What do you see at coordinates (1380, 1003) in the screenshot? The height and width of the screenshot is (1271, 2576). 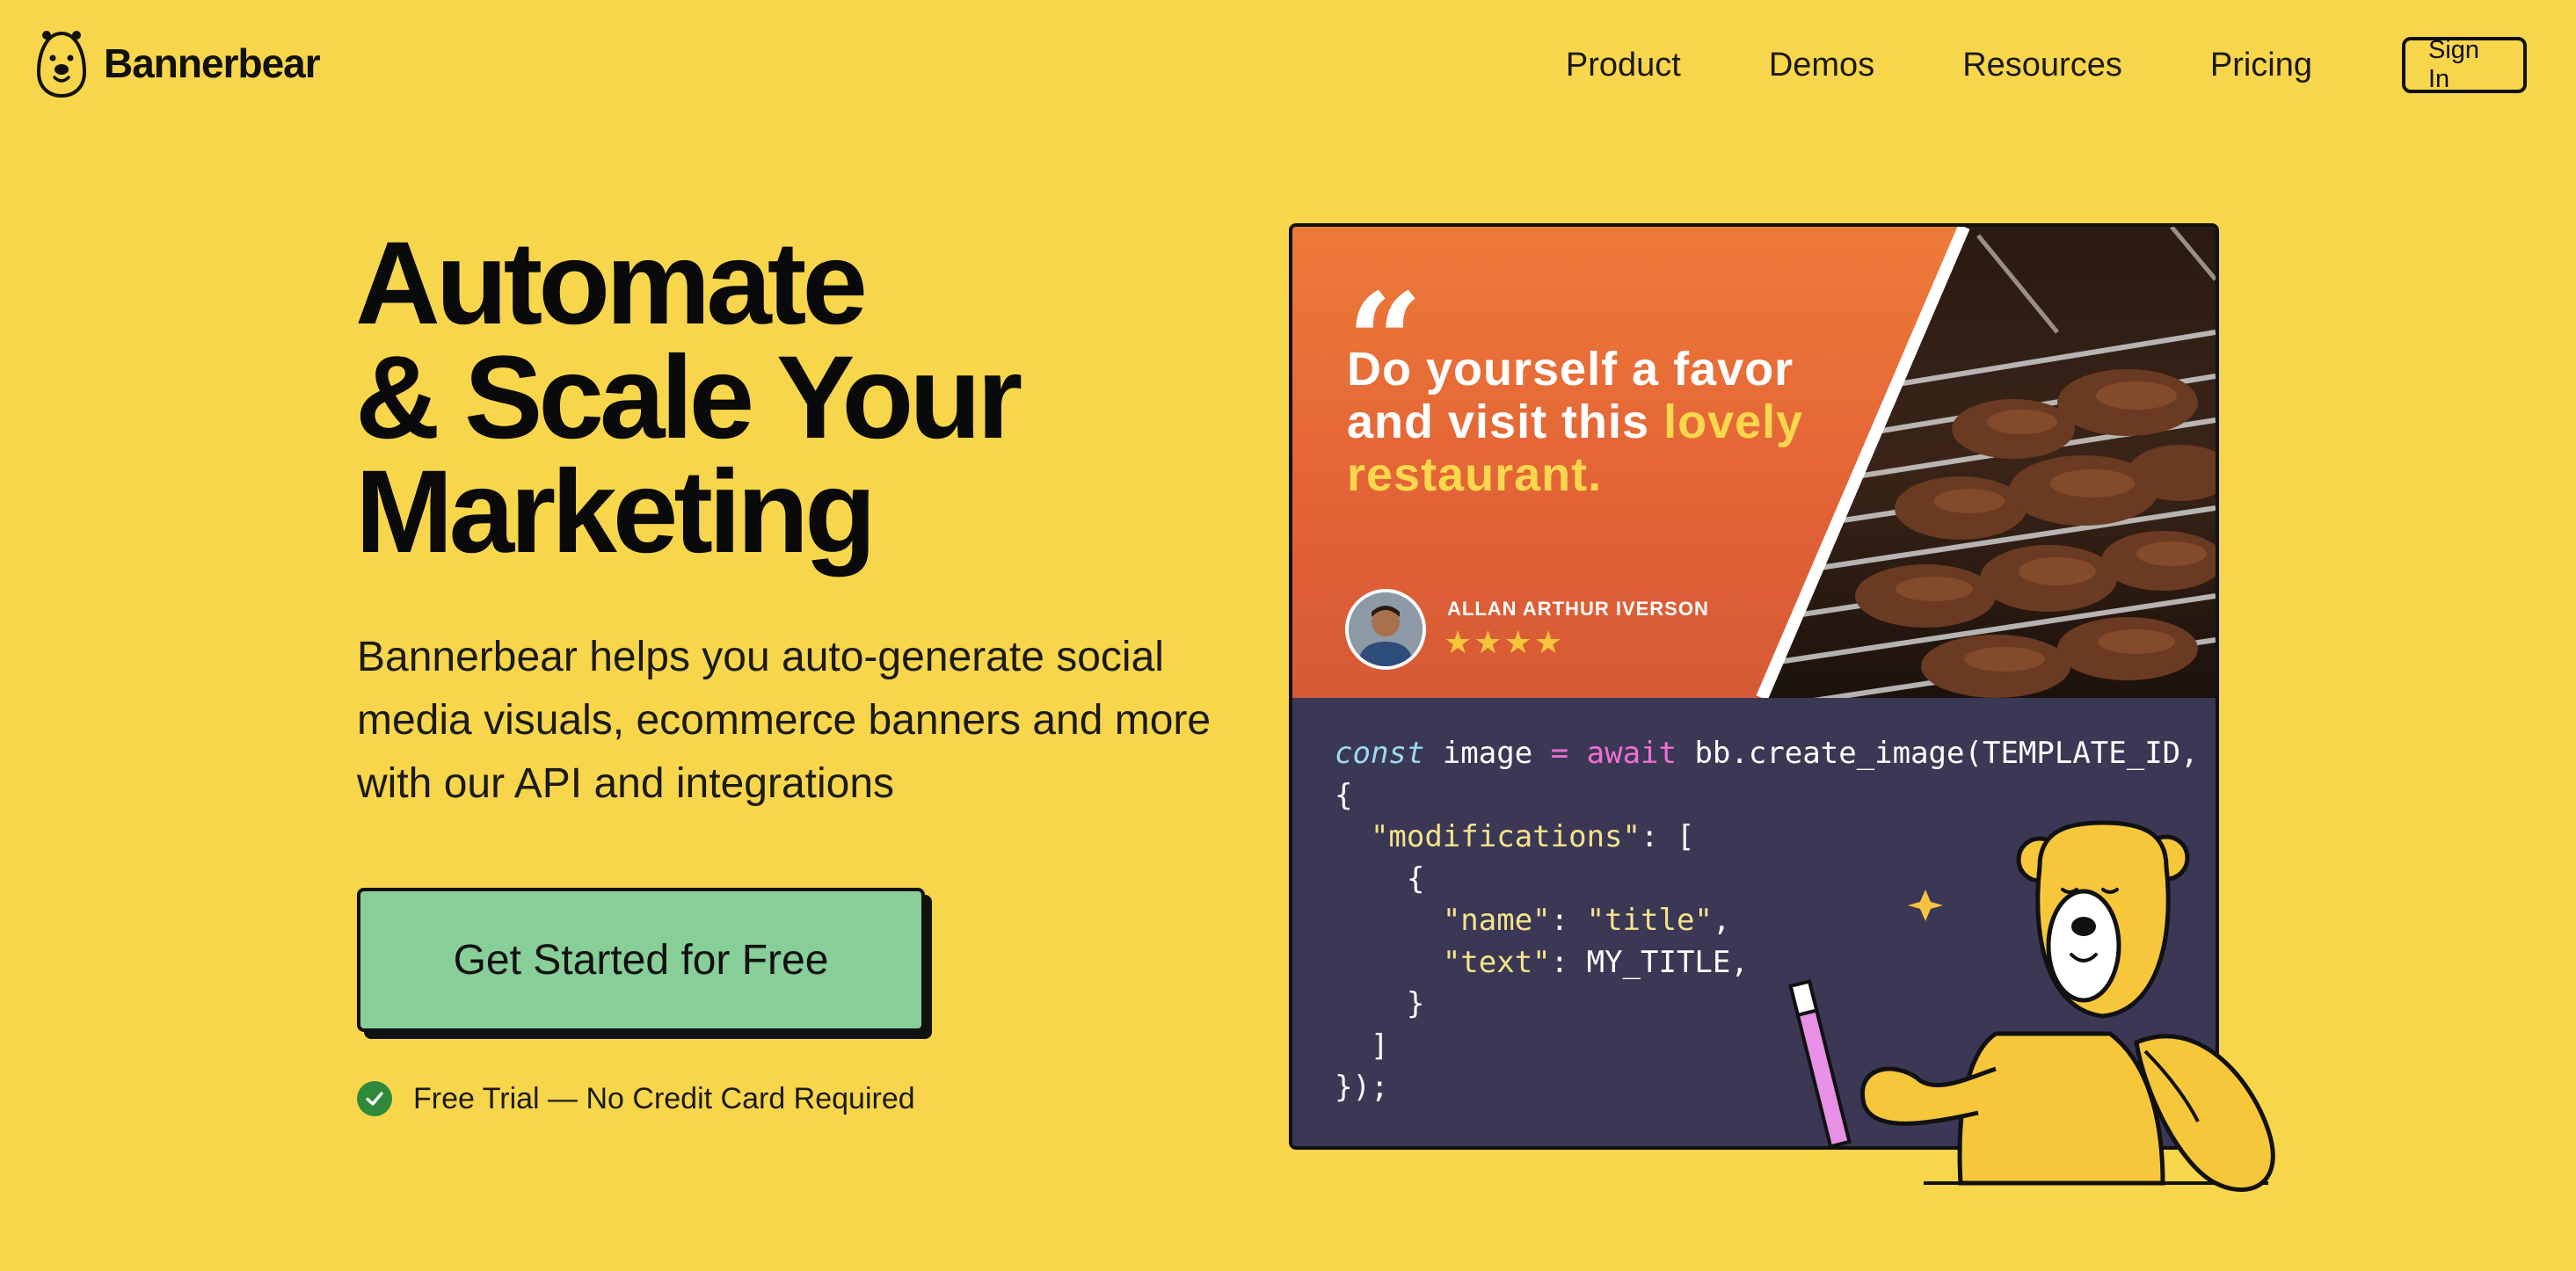 I see `code-line-7: }` at bounding box center [1380, 1003].